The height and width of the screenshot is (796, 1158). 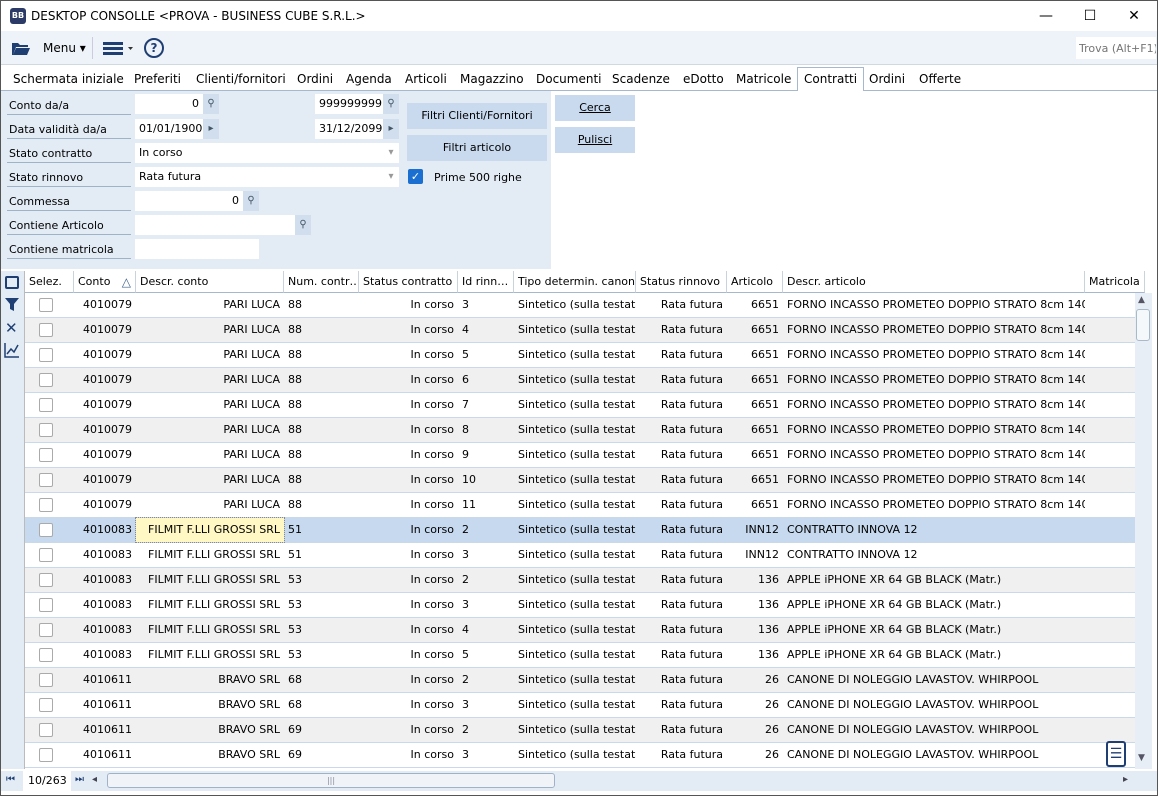 I want to click on contiene-articolo-input, so click(x=215, y=225).